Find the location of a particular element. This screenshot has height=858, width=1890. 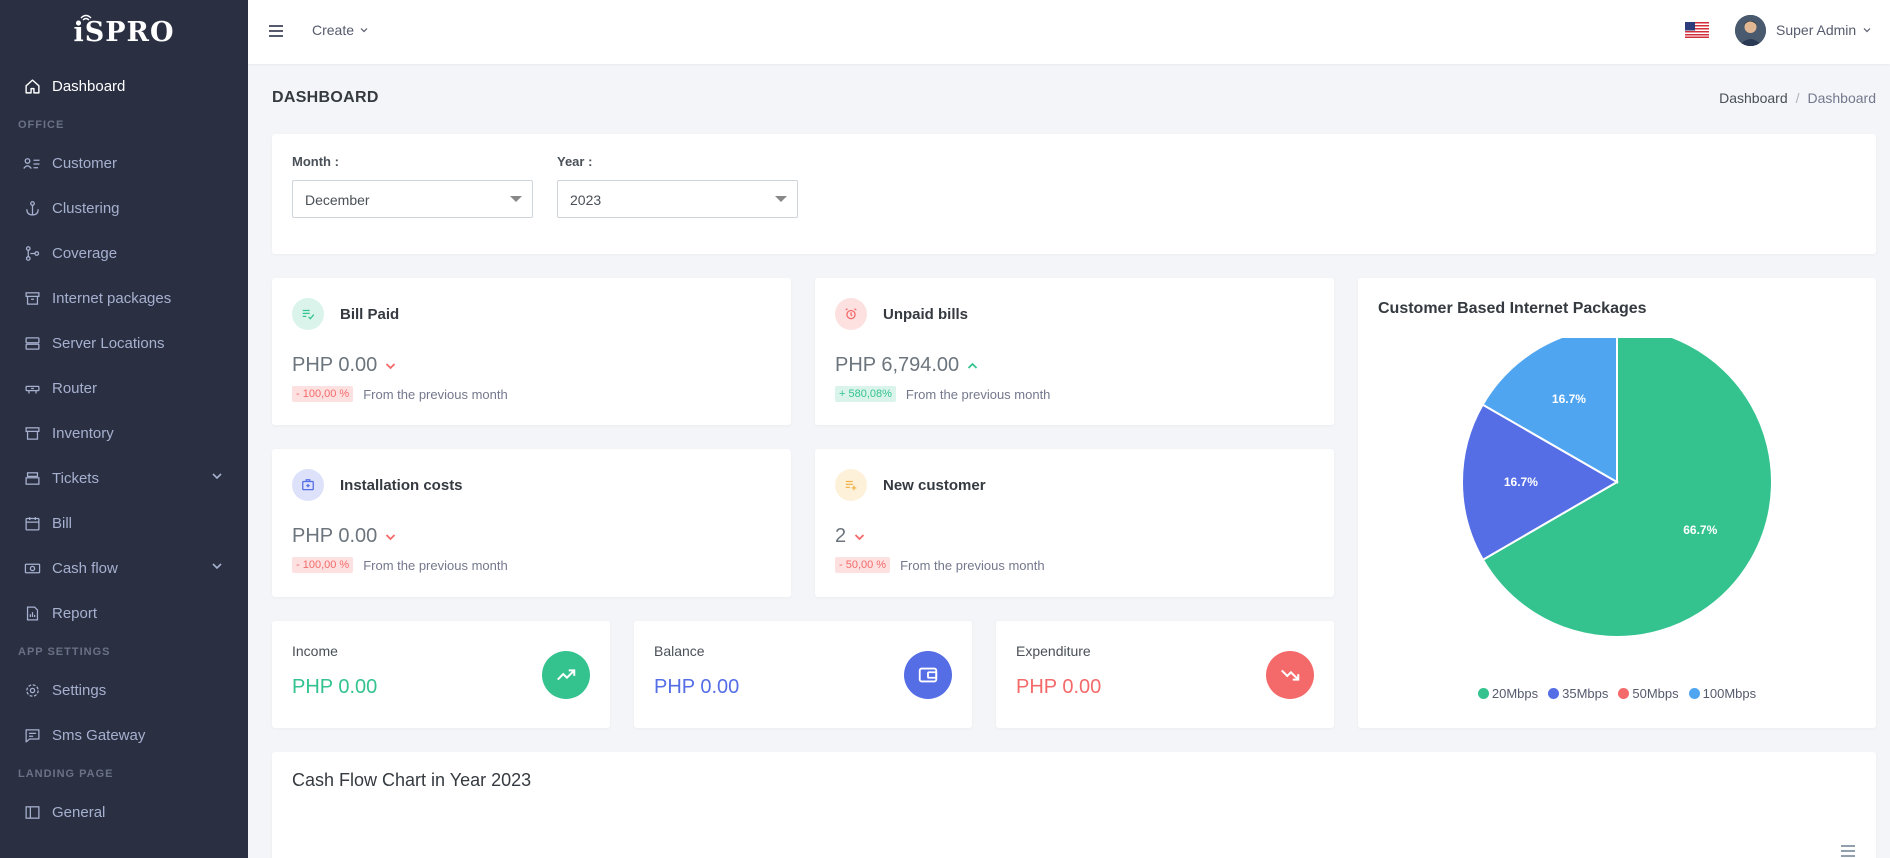

sidebar-item-router: Router is located at coordinates (124, 388).